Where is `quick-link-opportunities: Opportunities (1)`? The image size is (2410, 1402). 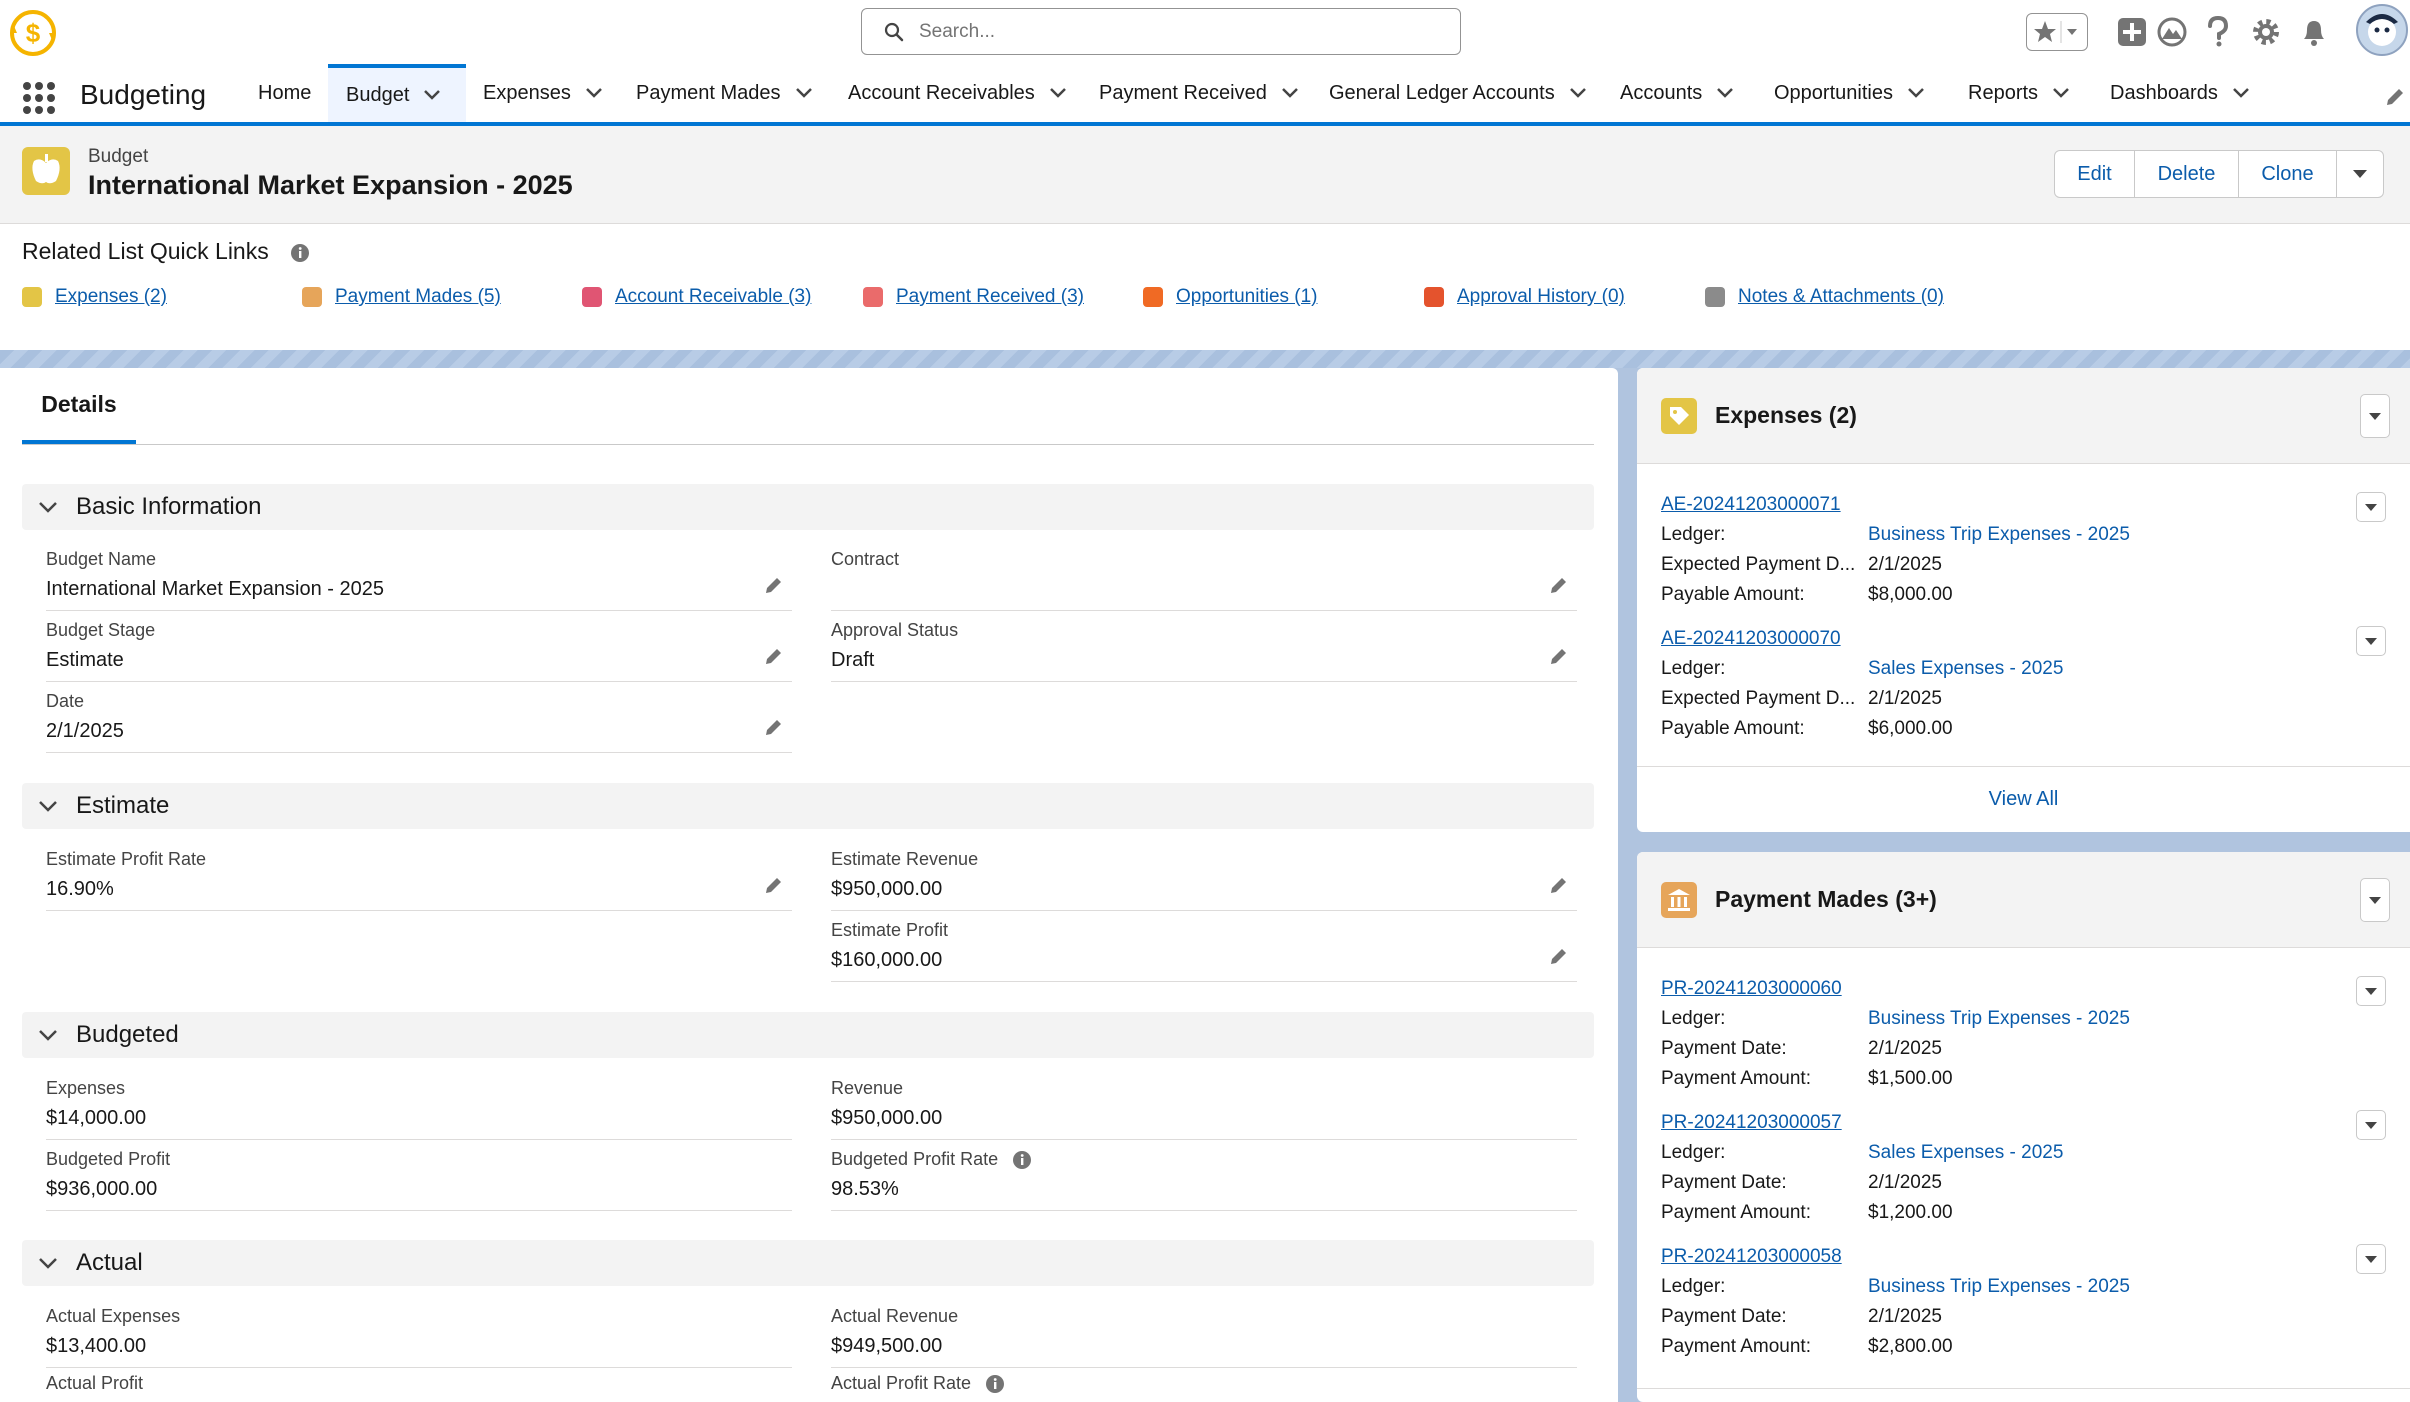
quick-link-opportunities: Opportunities (1) is located at coordinates (1230, 297).